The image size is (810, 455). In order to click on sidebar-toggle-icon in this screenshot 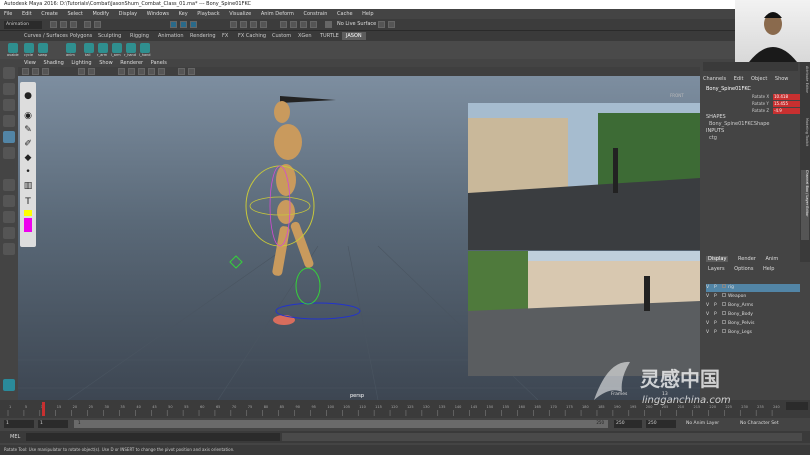, I will do `click(391, 24)`.